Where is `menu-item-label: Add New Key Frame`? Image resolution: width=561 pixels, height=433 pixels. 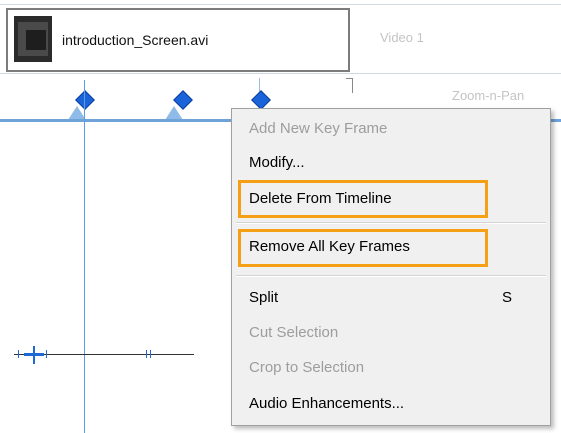 menu-item-label: Add New Key Frame is located at coordinates (318, 128).